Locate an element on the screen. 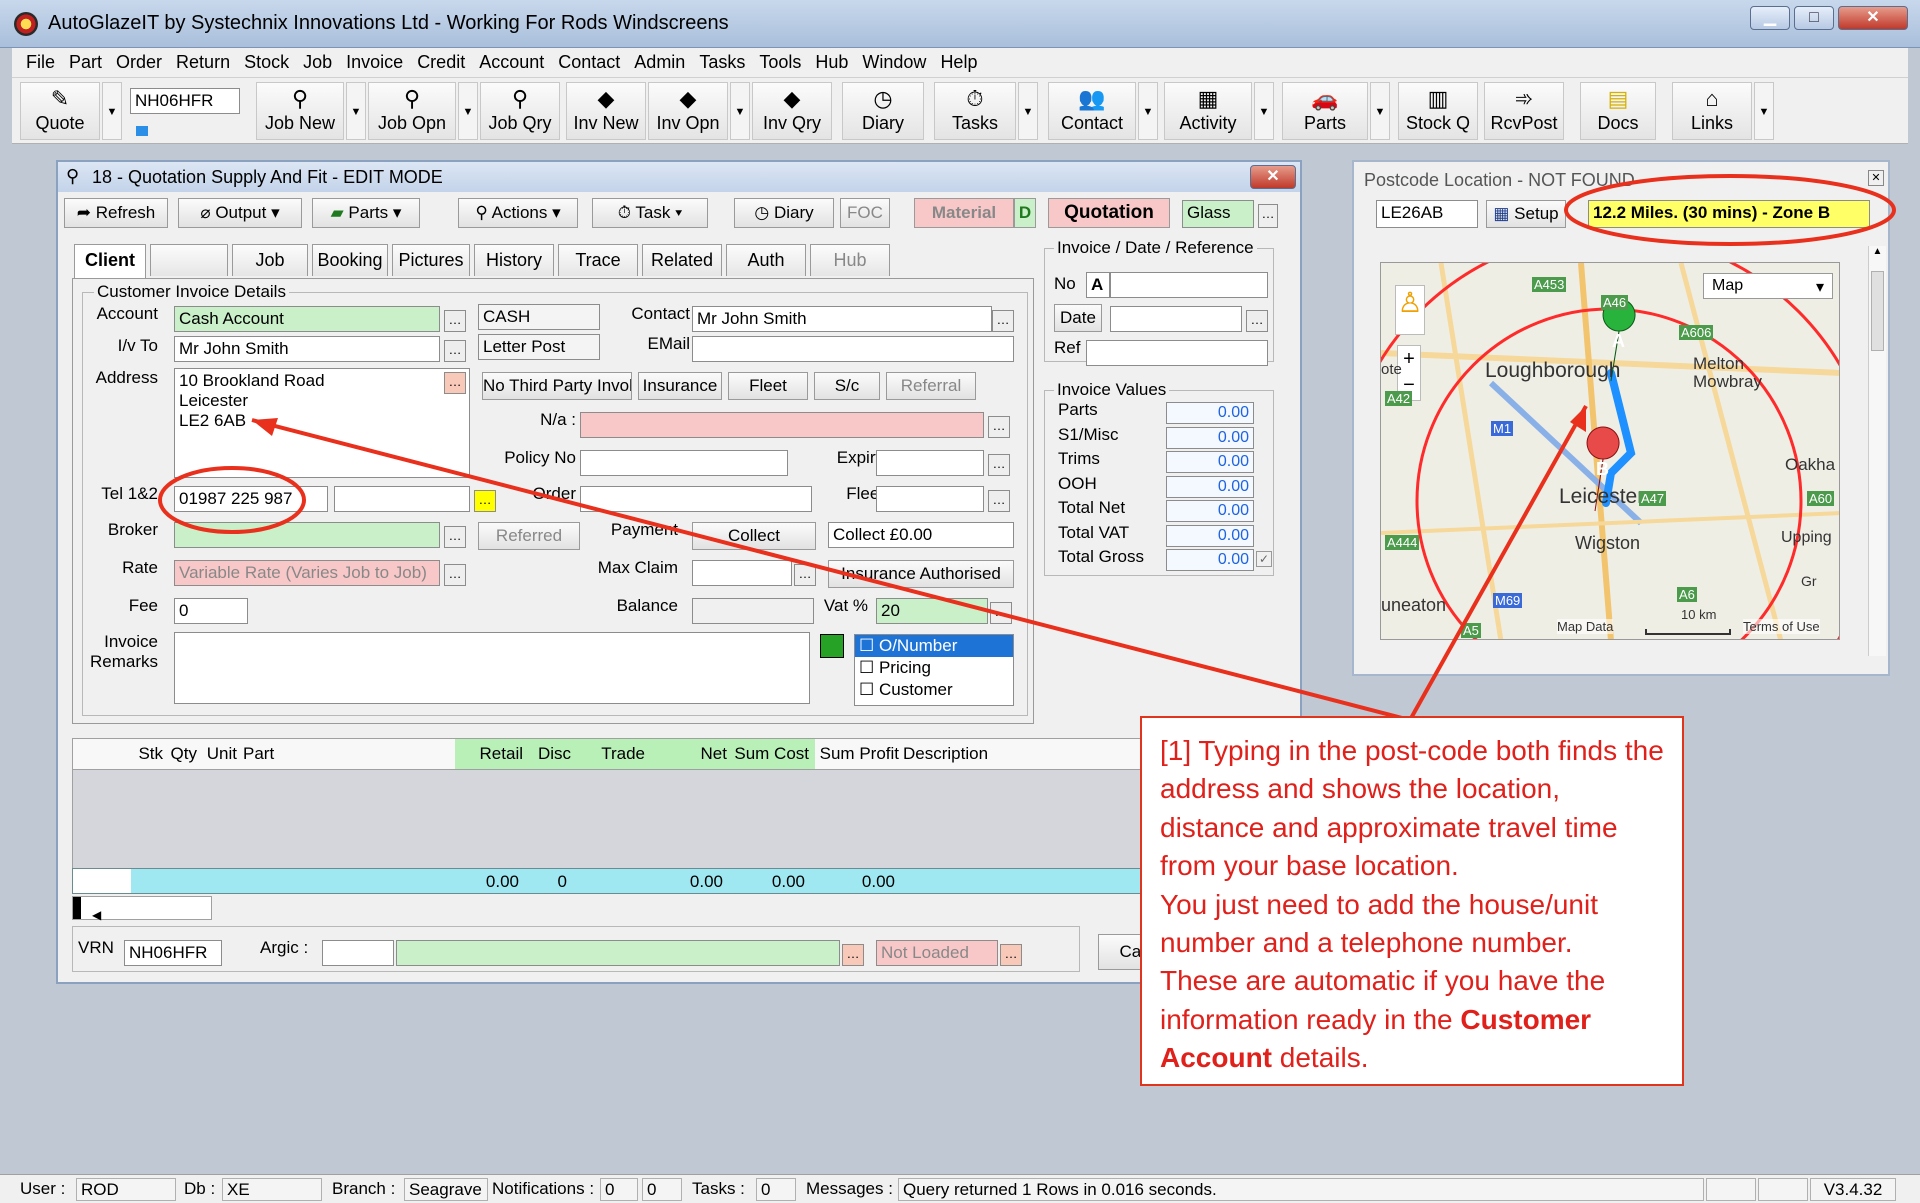 The height and width of the screenshot is (1203, 1920). status-notif-label: Notifications : is located at coordinates (543, 1188).